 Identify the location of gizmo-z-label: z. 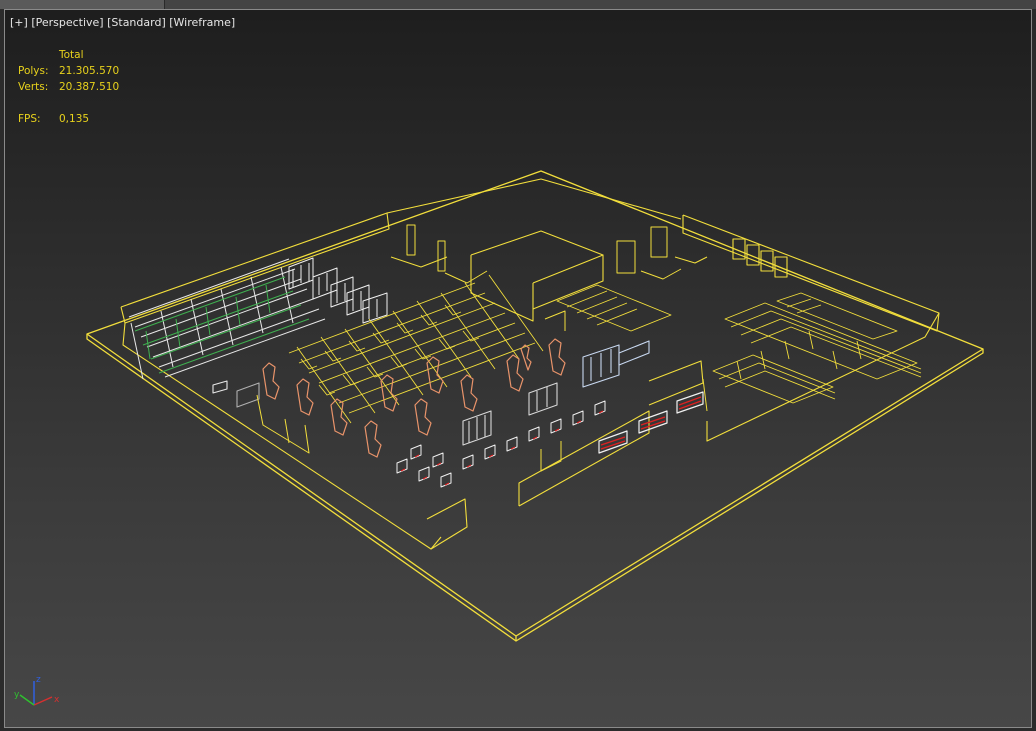
(38, 680).